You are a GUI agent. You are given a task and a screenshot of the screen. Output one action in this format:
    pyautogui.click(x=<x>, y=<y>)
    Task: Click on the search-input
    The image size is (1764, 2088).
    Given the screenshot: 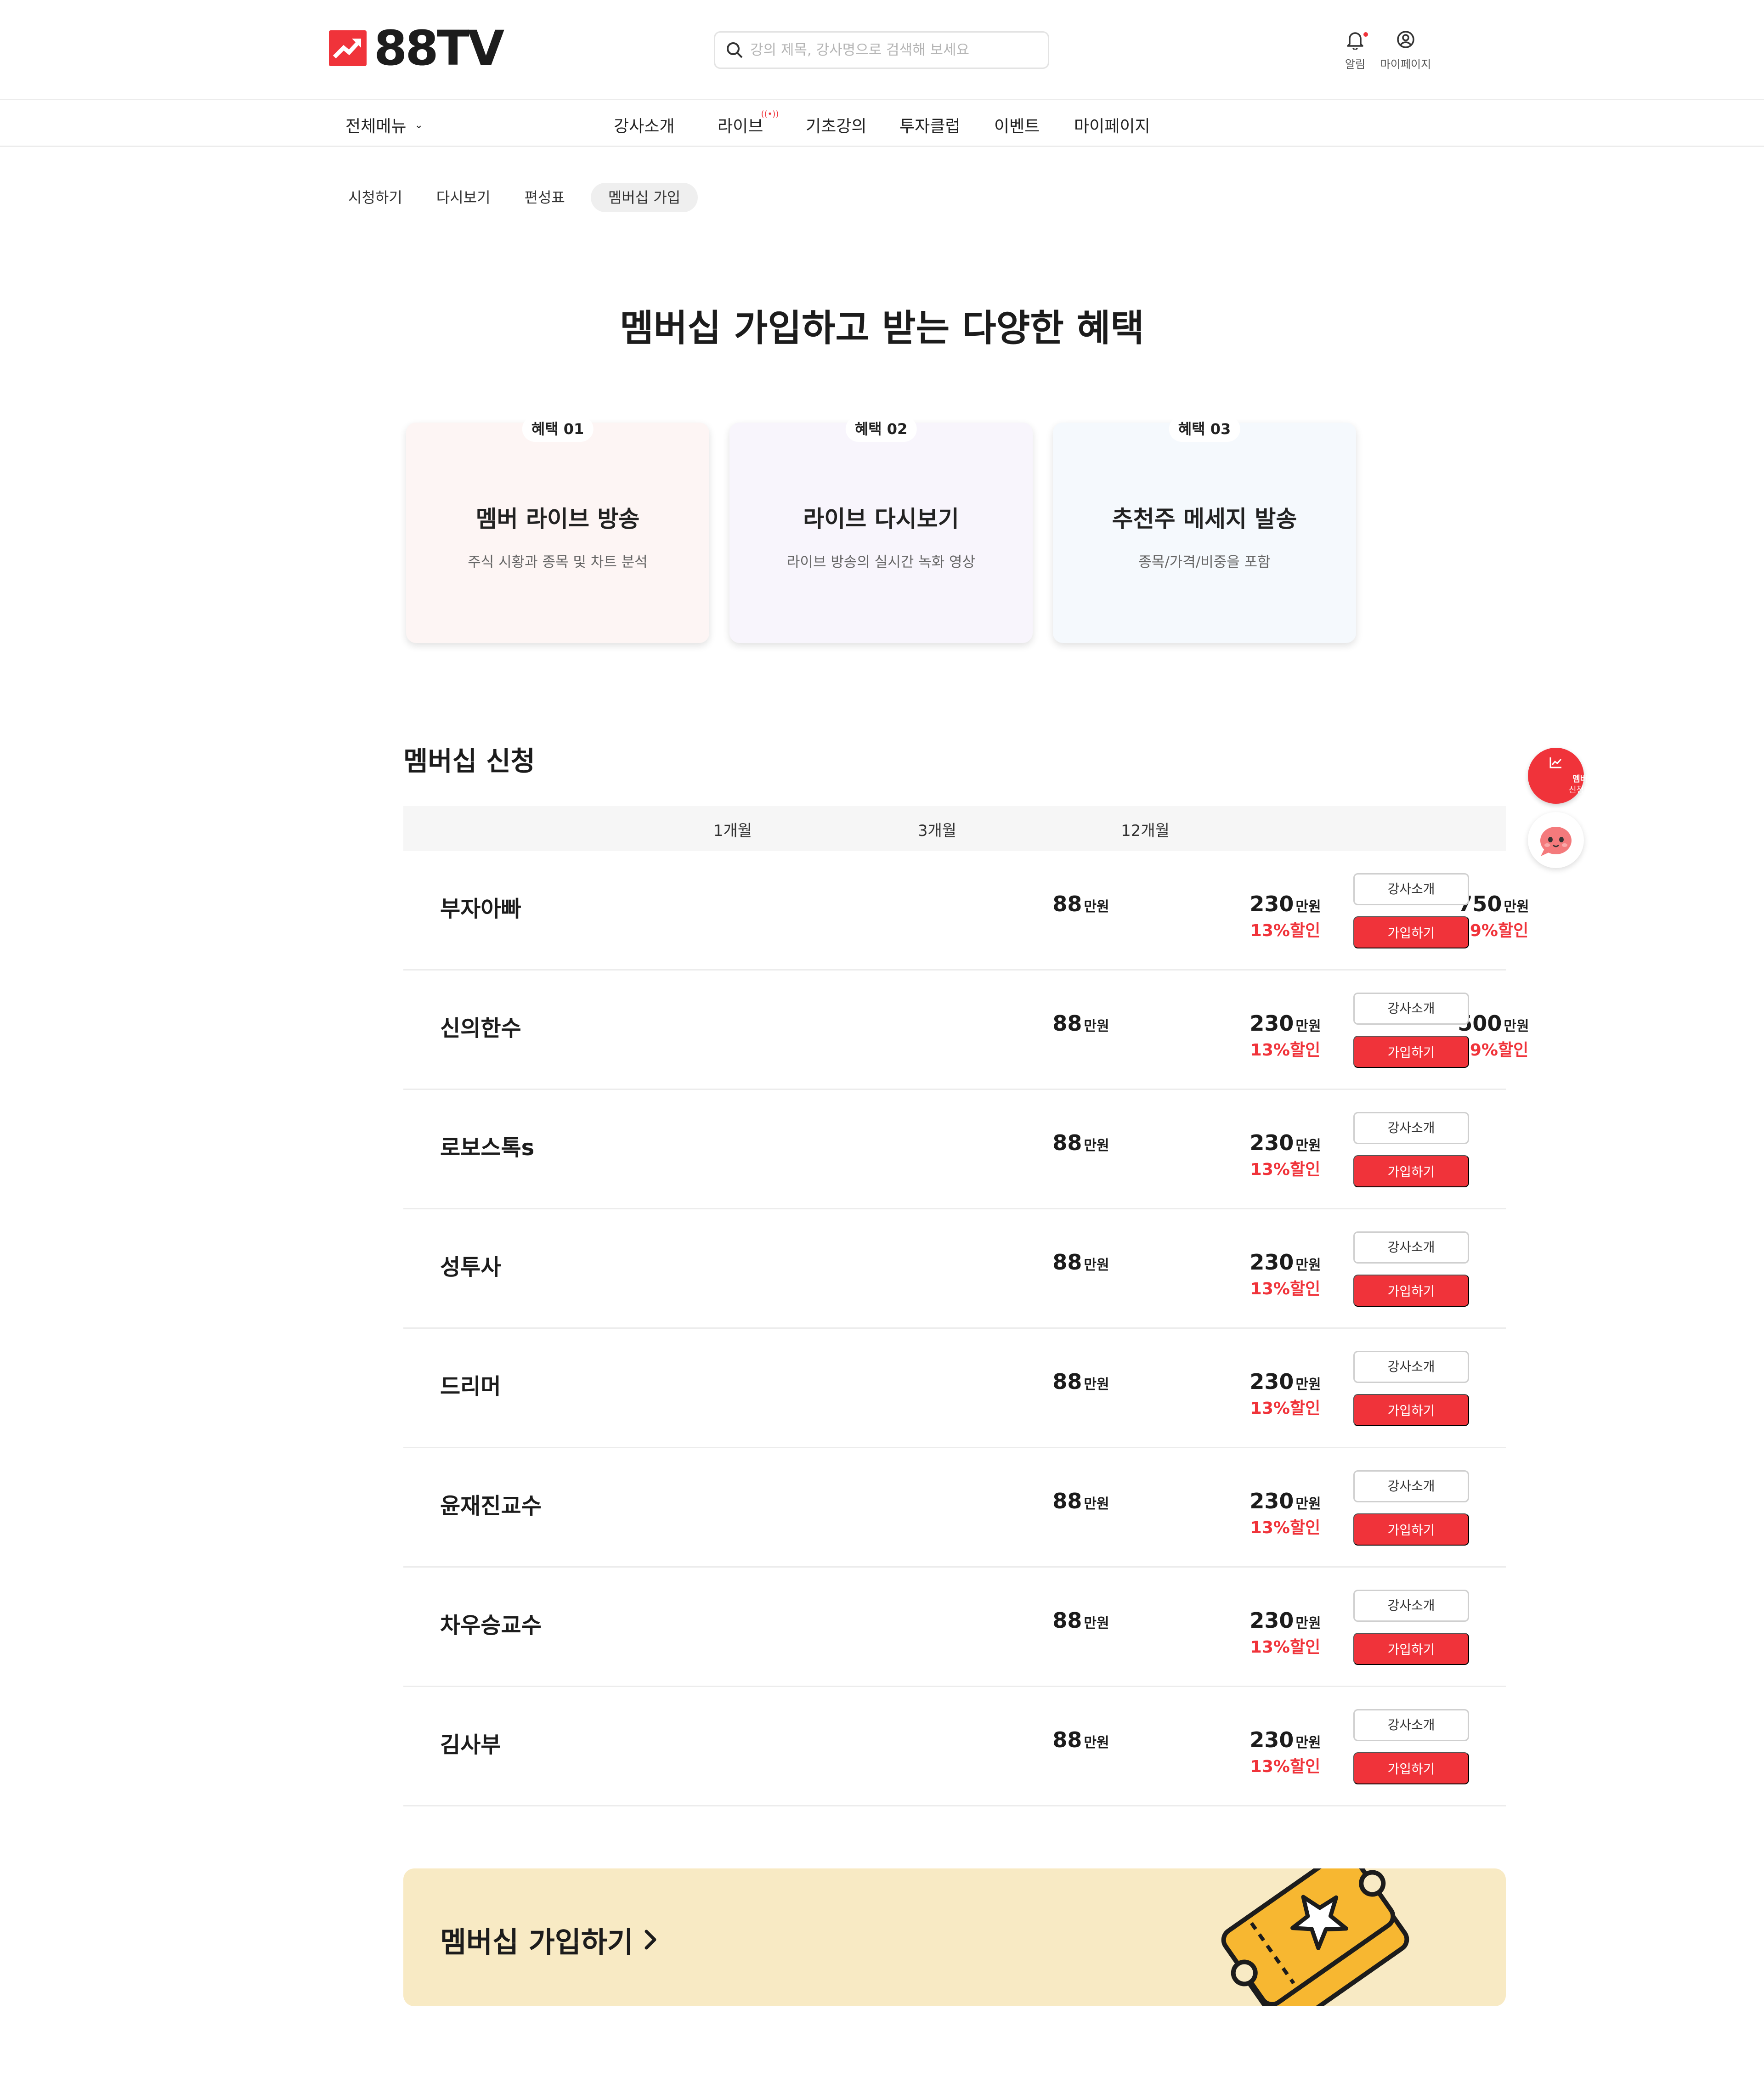 What is the action you would take?
    pyautogui.click(x=888, y=50)
    